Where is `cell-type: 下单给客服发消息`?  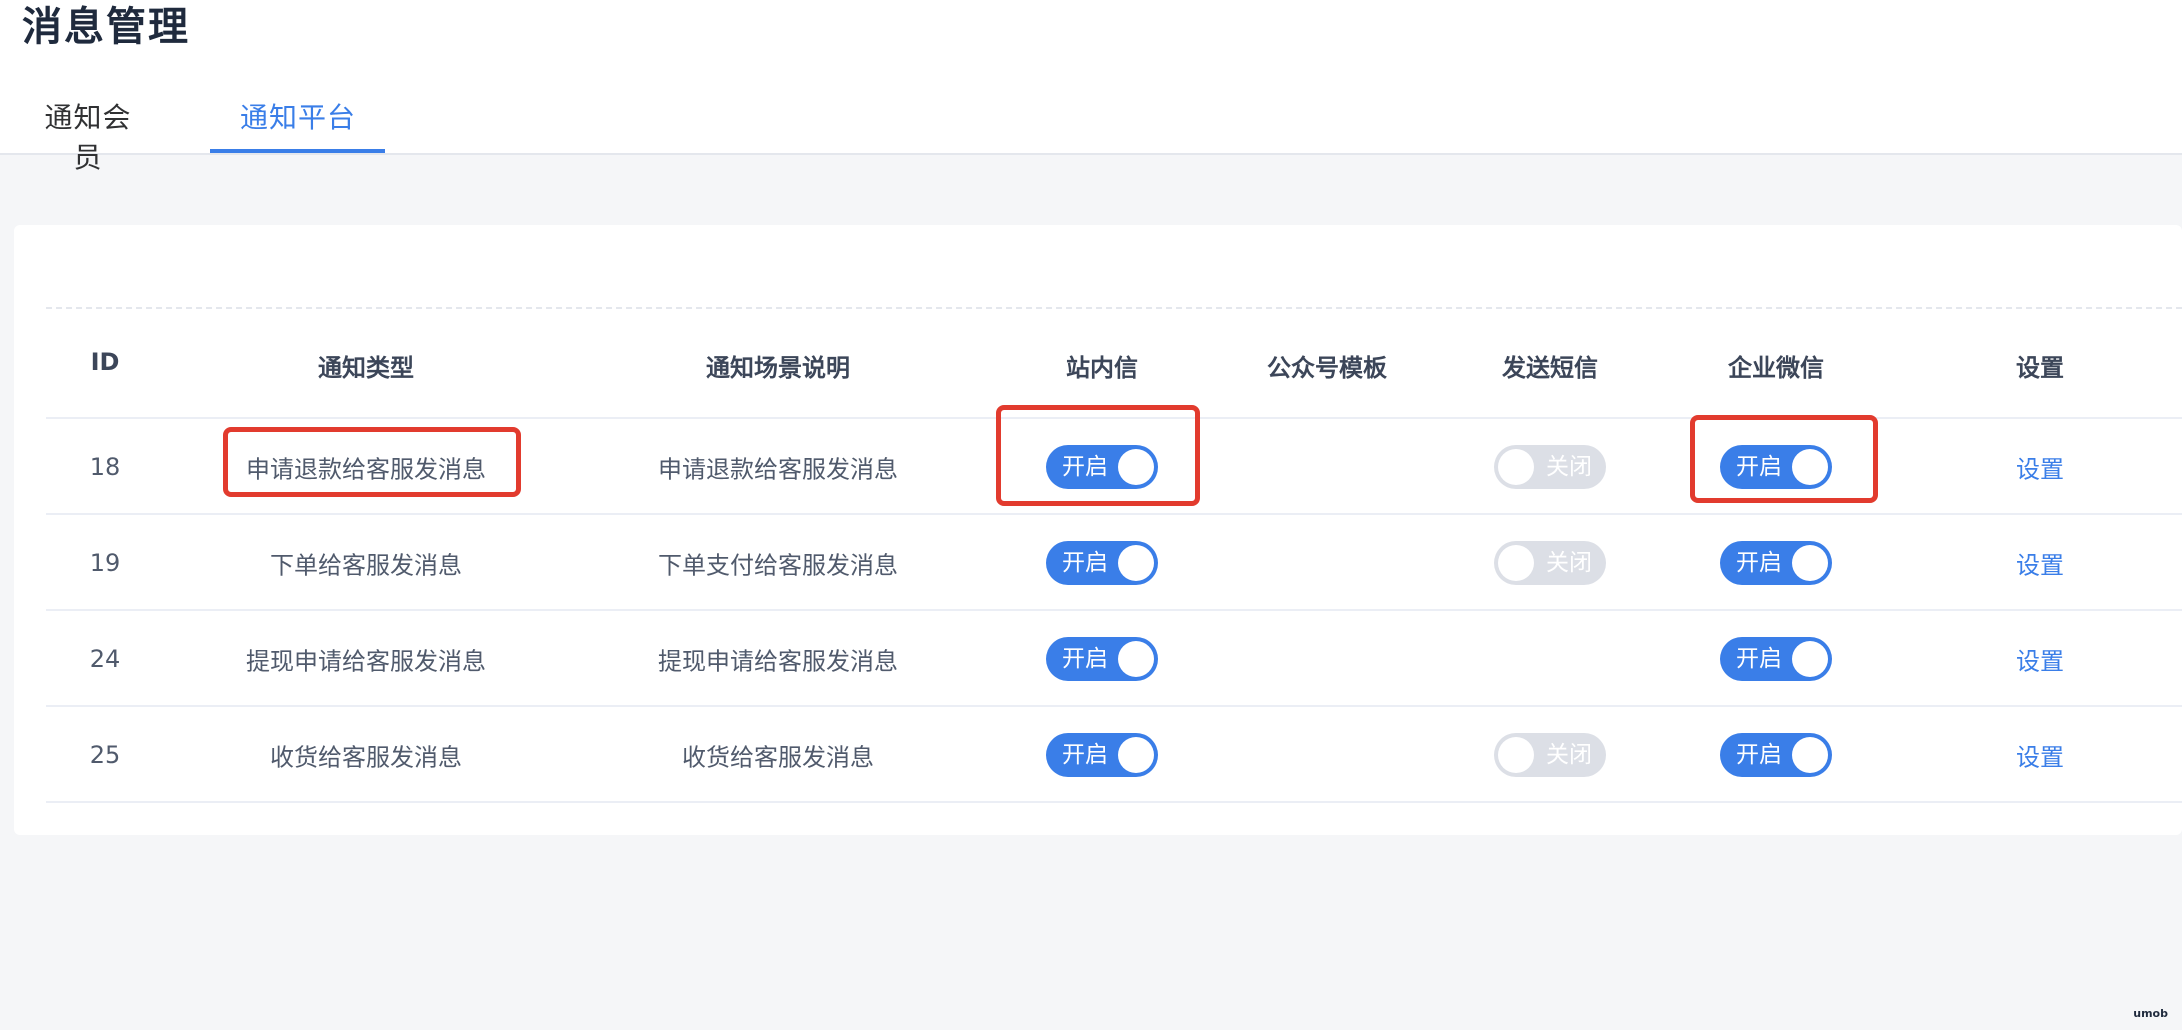
cell-type: 下单给客服发消息 is located at coordinates (366, 565).